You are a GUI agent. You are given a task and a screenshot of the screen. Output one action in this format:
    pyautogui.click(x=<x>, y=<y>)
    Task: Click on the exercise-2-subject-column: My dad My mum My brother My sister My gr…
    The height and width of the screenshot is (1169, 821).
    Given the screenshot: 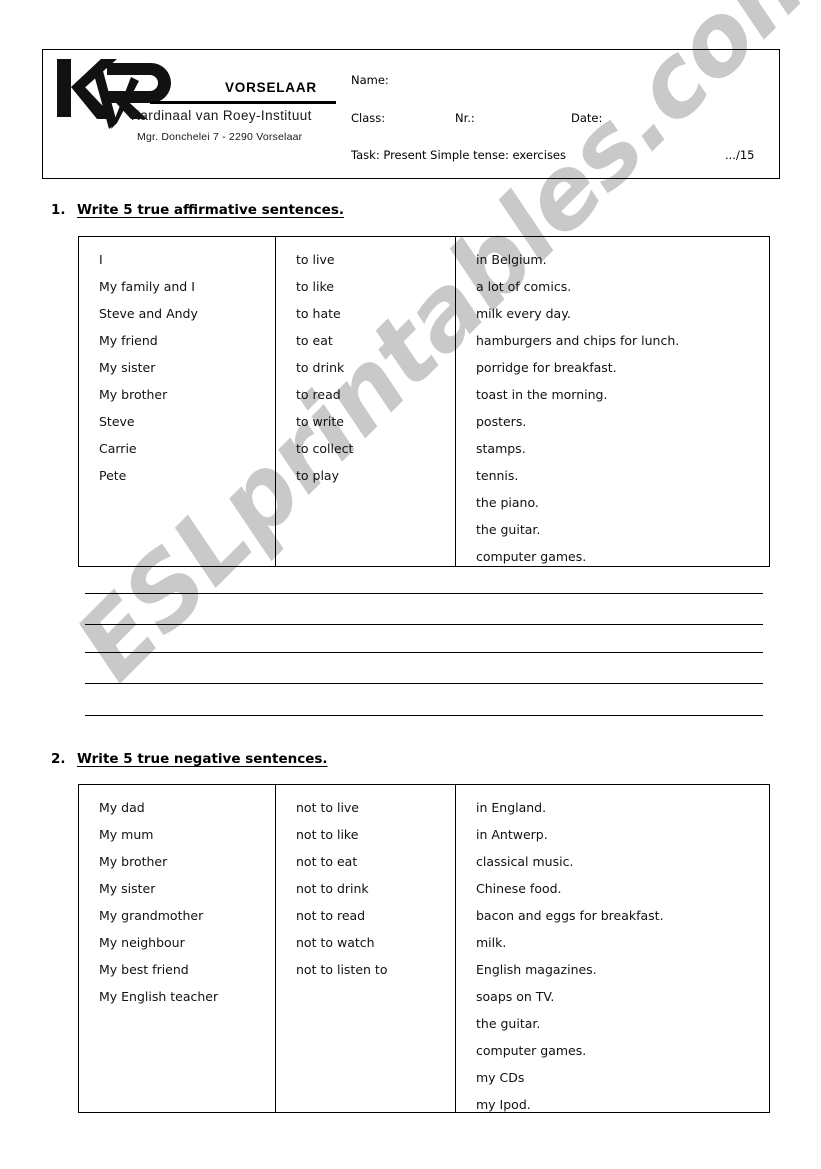 What is the action you would take?
    pyautogui.click(x=177, y=948)
    